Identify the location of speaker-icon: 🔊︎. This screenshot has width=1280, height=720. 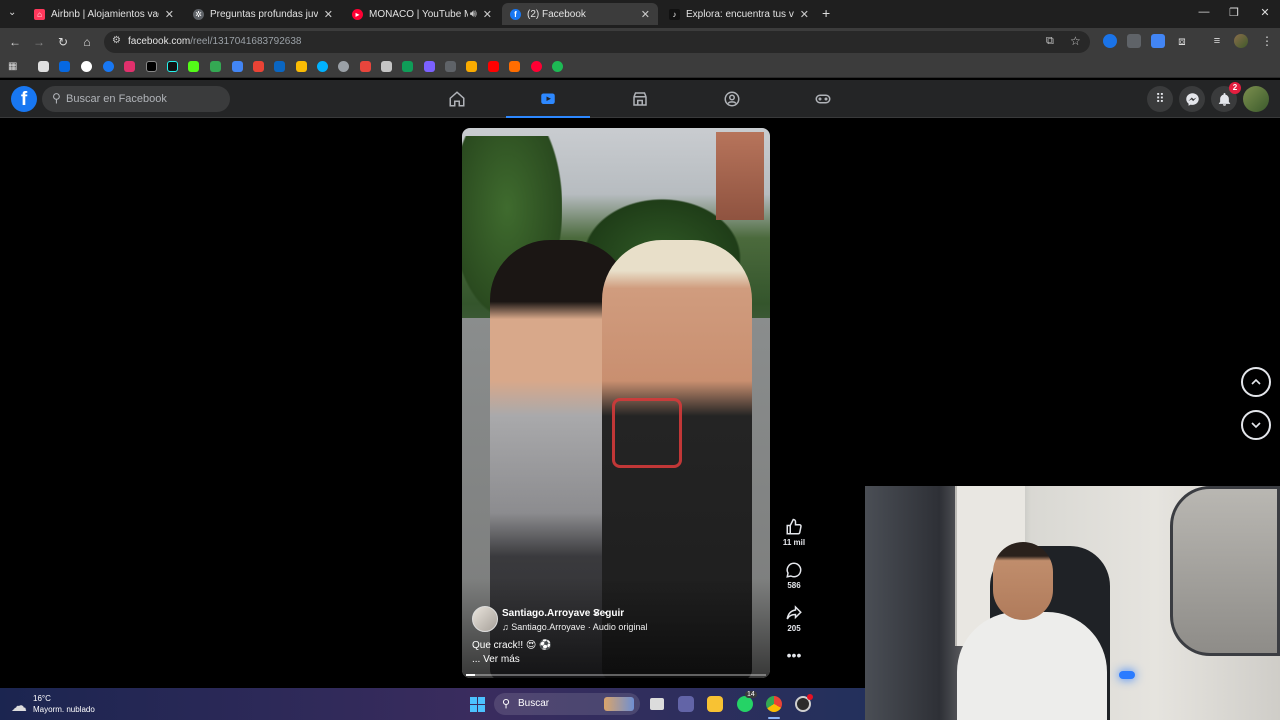
(473, 14).